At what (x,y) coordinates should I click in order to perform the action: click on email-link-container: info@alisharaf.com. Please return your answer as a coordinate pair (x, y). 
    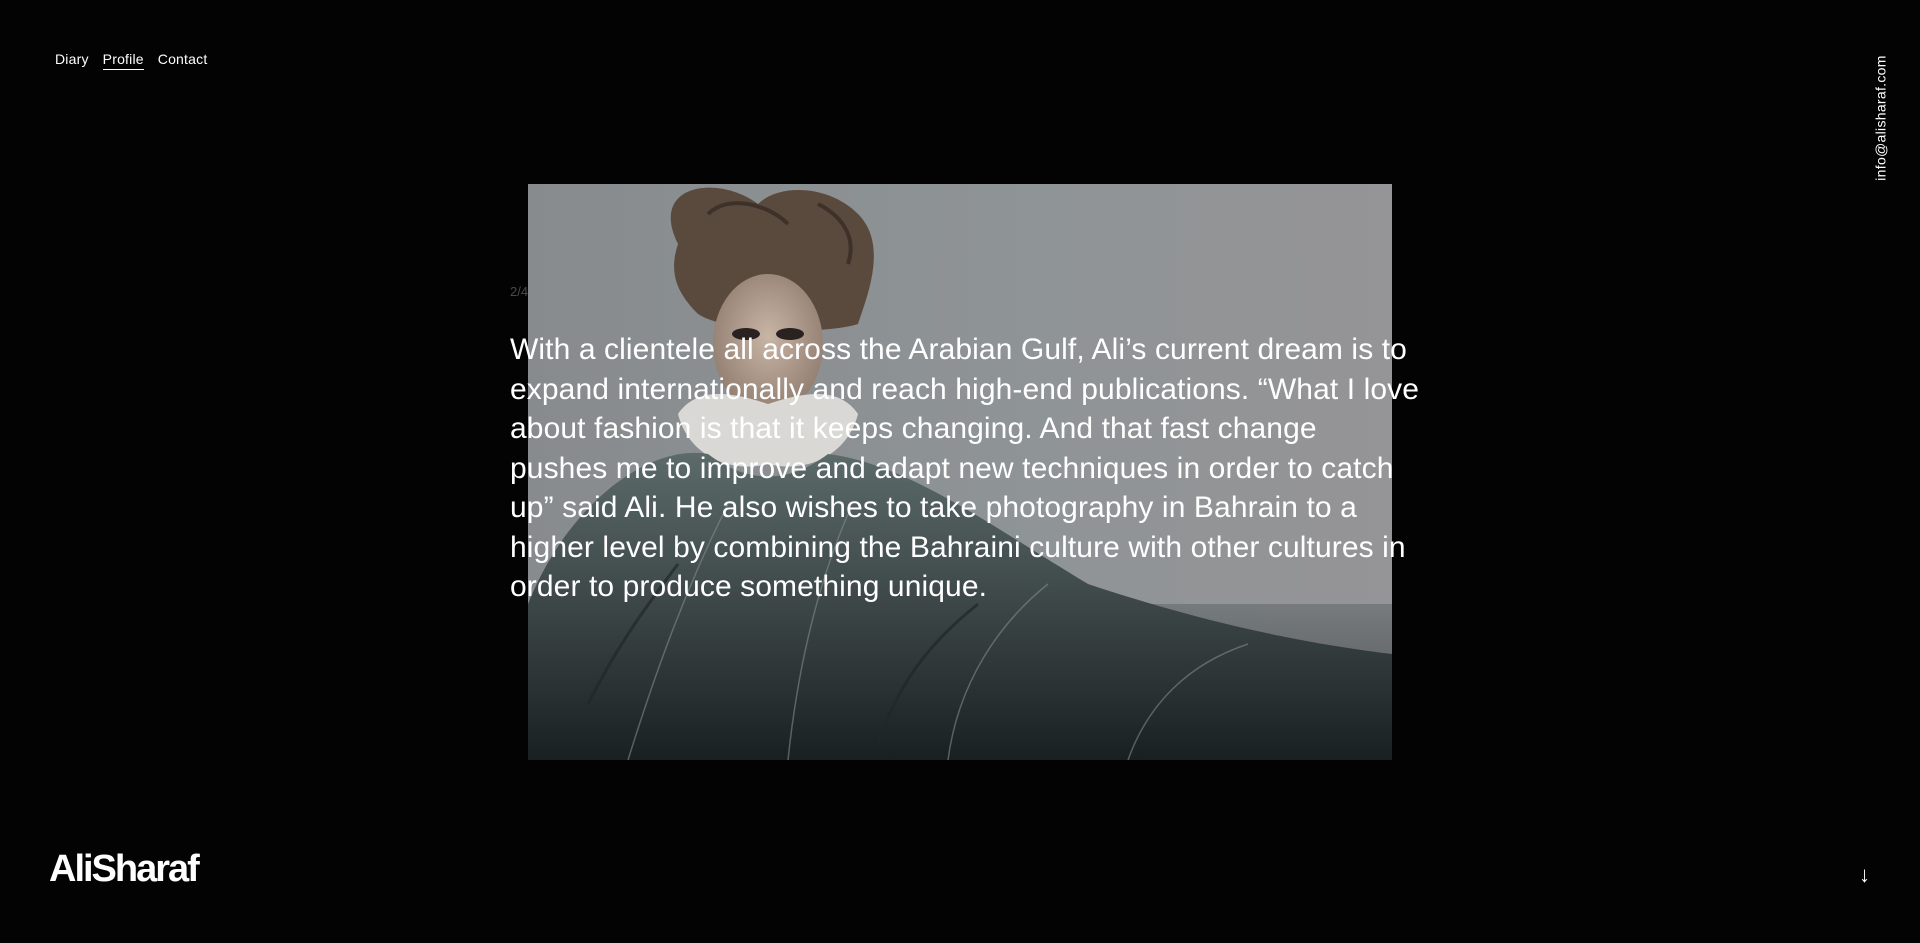
    Looking at the image, I should click on (1881, 117).